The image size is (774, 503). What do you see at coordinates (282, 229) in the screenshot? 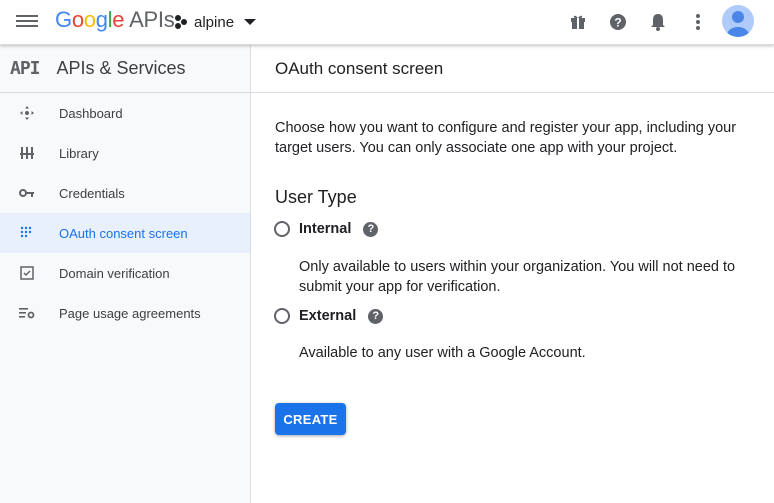
I see `internal-radio` at bounding box center [282, 229].